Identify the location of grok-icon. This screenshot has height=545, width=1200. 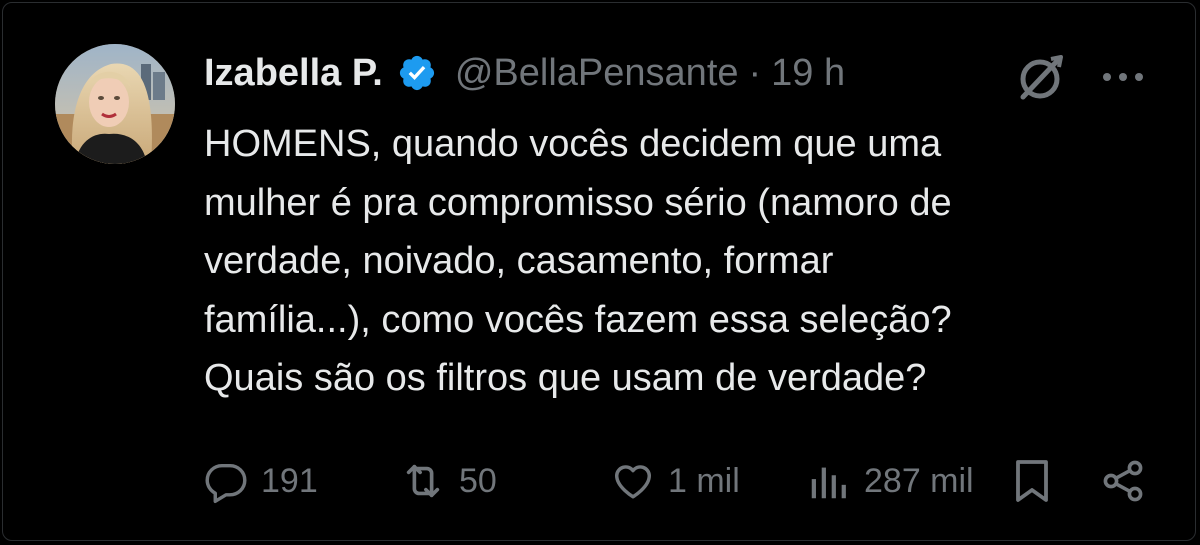
(1041, 77).